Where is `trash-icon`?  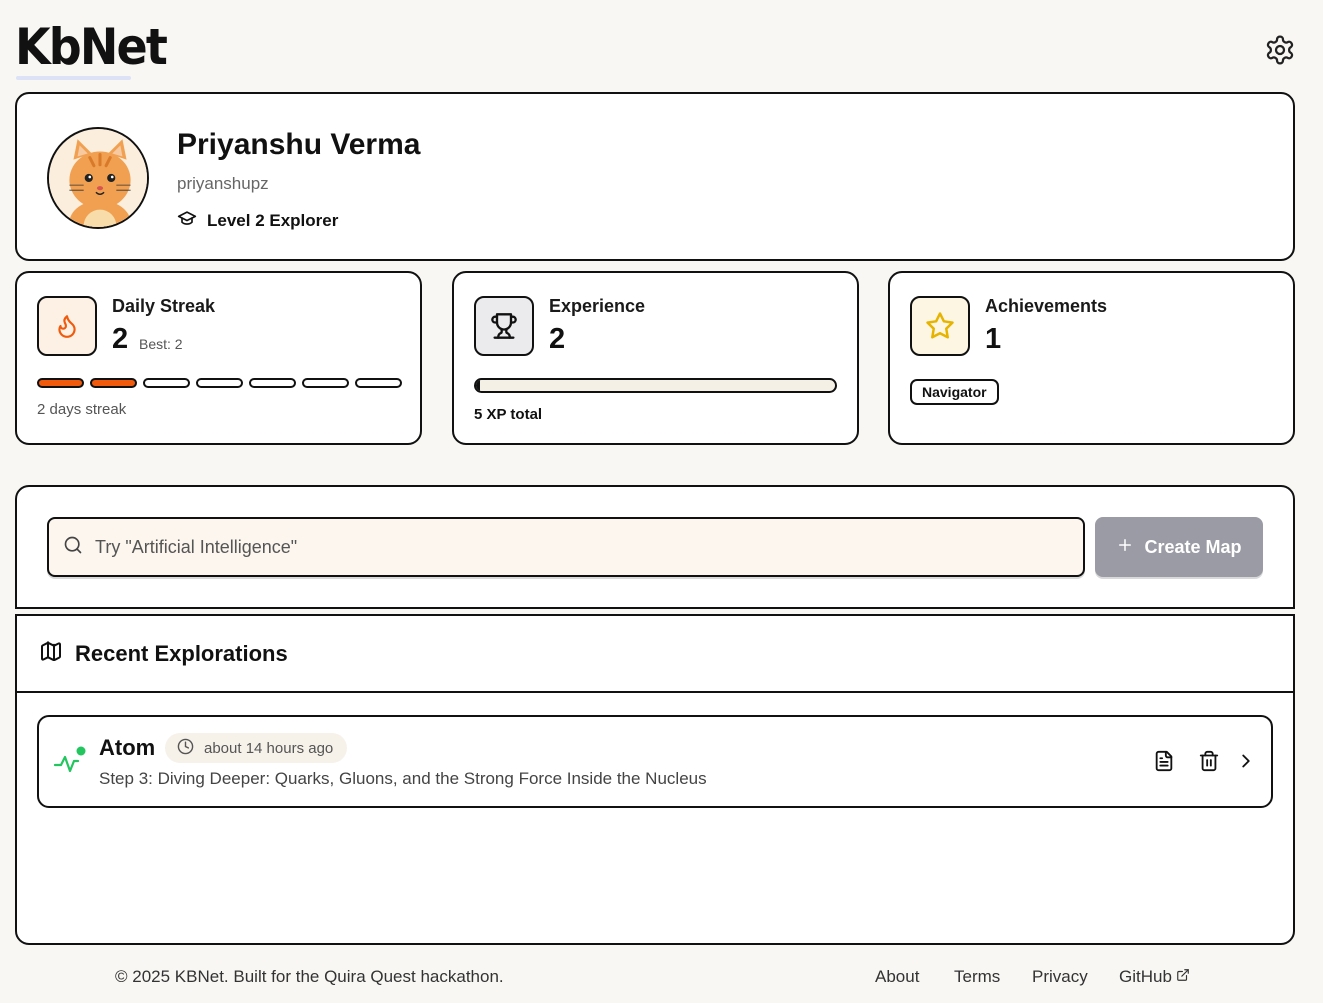 trash-icon is located at coordinates (1210, 762).